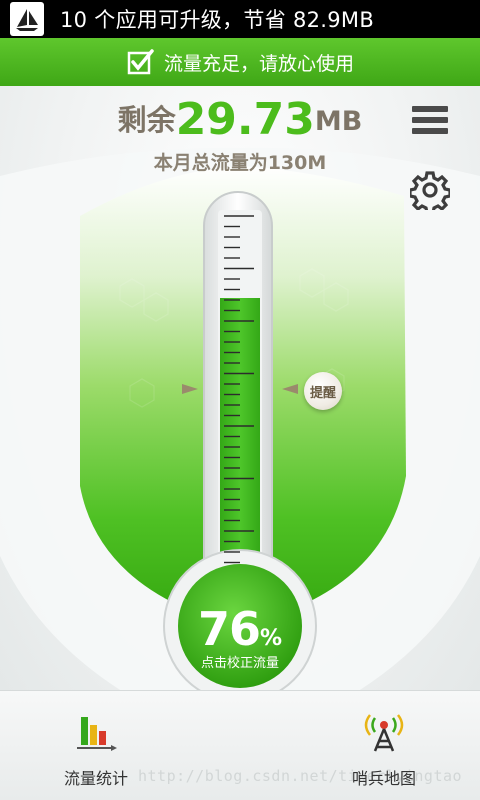  What do you see at coordinates (27, 19) in the screenshot?
I see `sailboat-icon` at bounding box center [27, 19].